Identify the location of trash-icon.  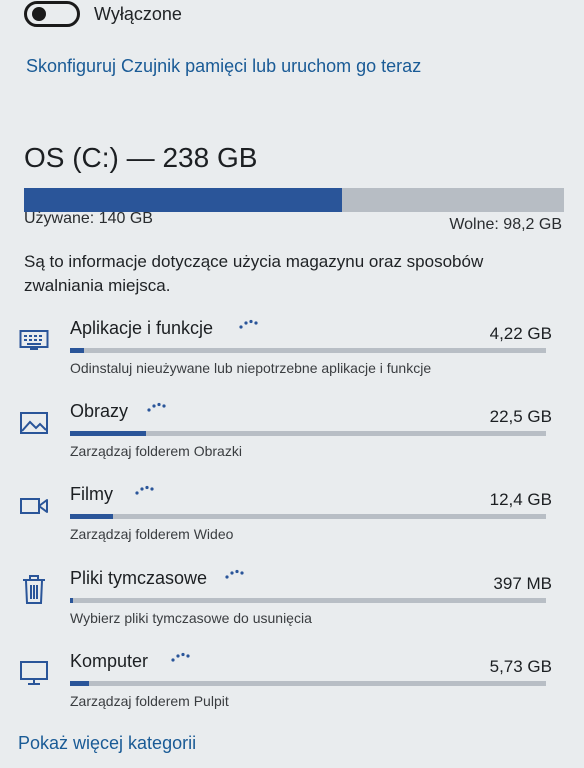
(34, 589).